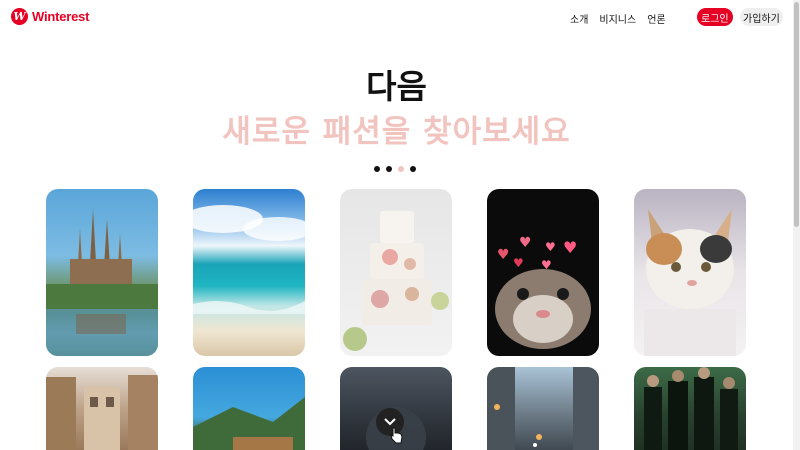 This screenshot has width=800, height=450. Describe the element at coordinates (400, 18) in the screenshot. I see `header: W Winterest 소개 비지니스 언론 로그인 가입하기` at that location.